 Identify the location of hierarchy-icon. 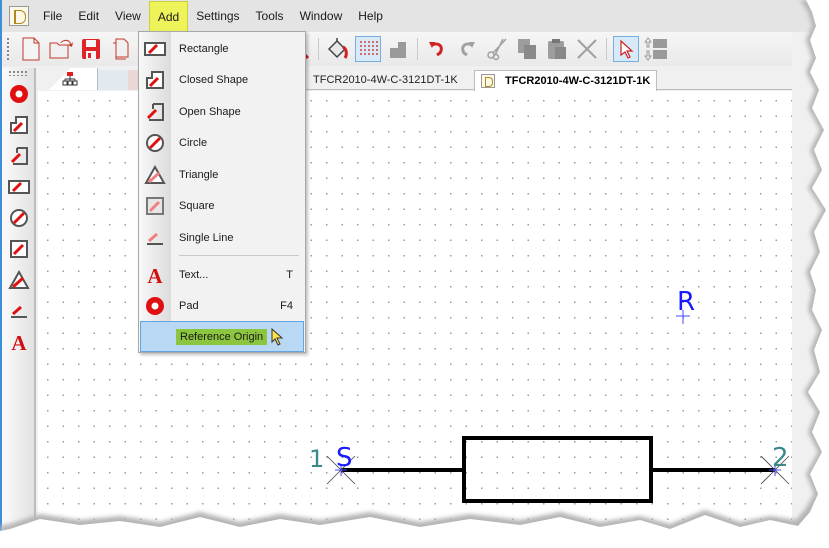
(70, 79).